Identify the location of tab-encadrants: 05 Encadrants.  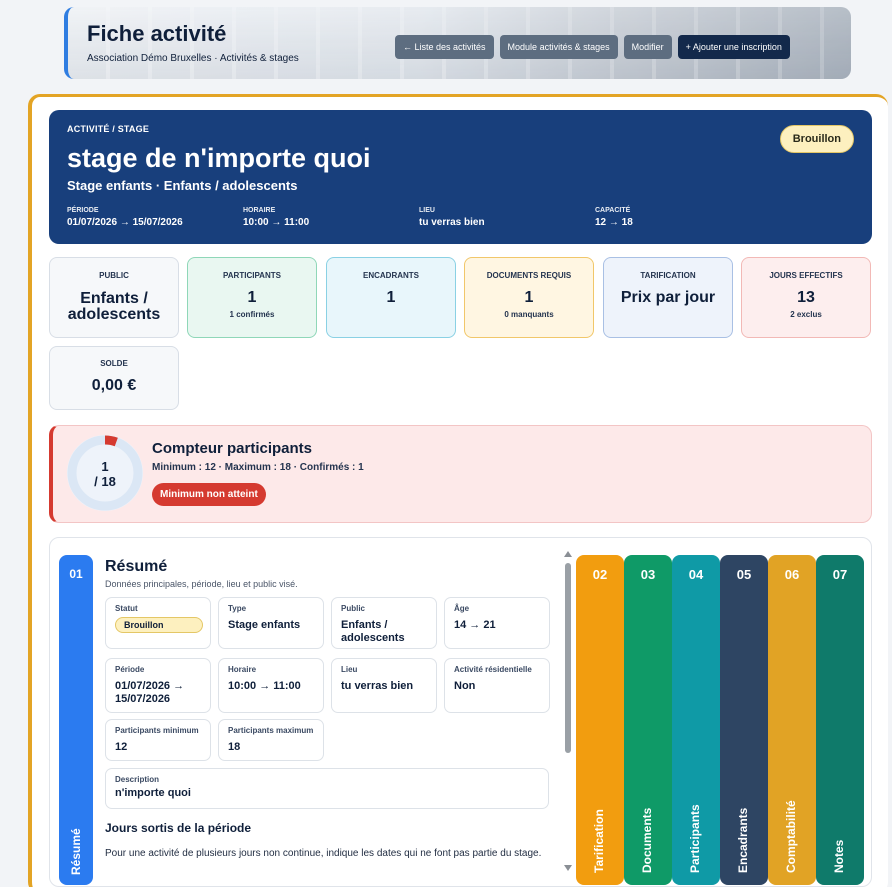
(744, 720).